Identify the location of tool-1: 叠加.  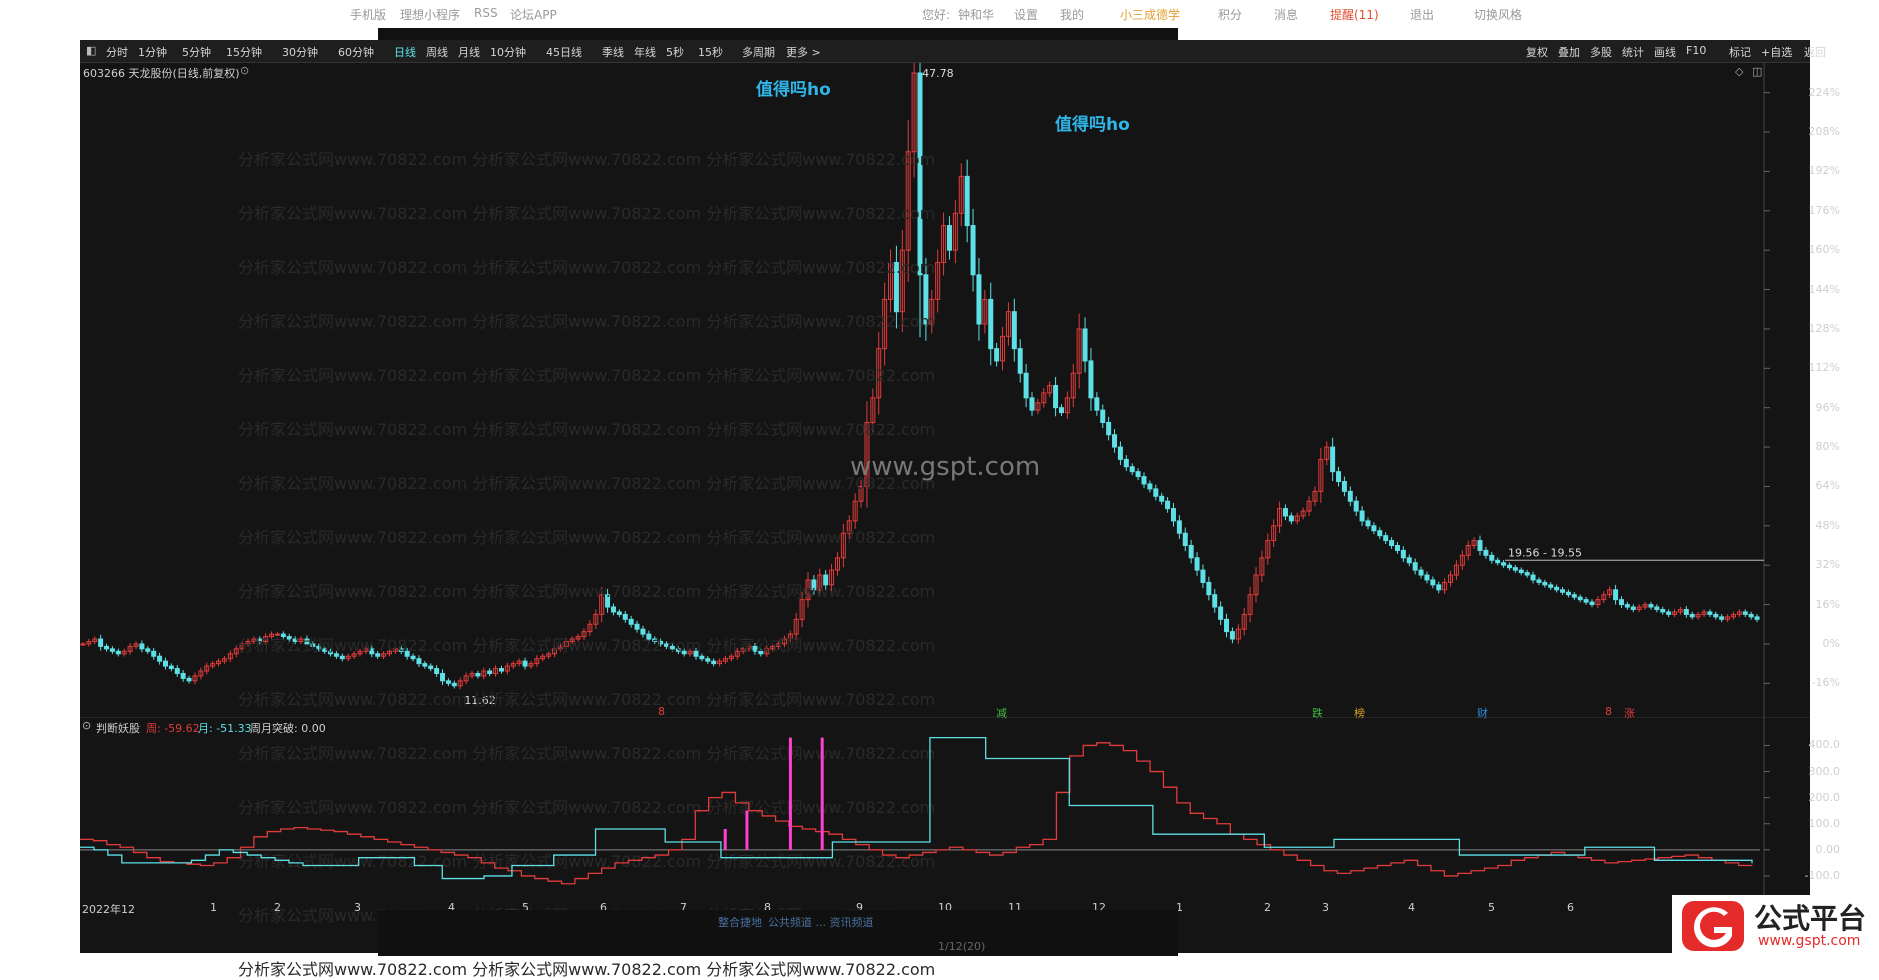
(1569, 52).